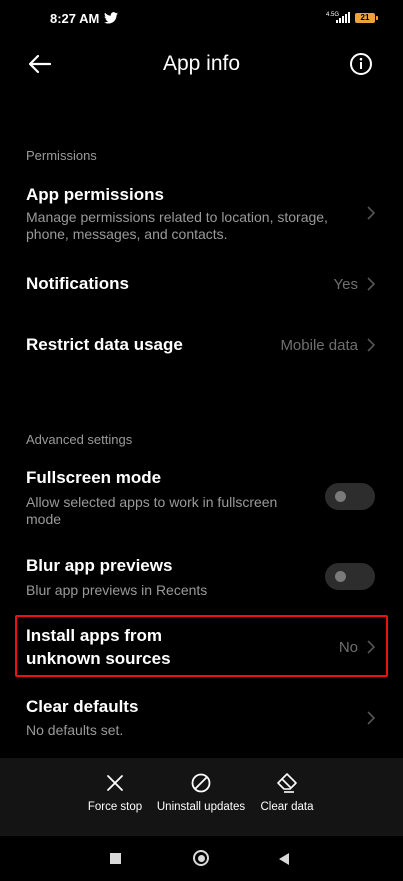  I want to click on close-icon, so click(115, 783).